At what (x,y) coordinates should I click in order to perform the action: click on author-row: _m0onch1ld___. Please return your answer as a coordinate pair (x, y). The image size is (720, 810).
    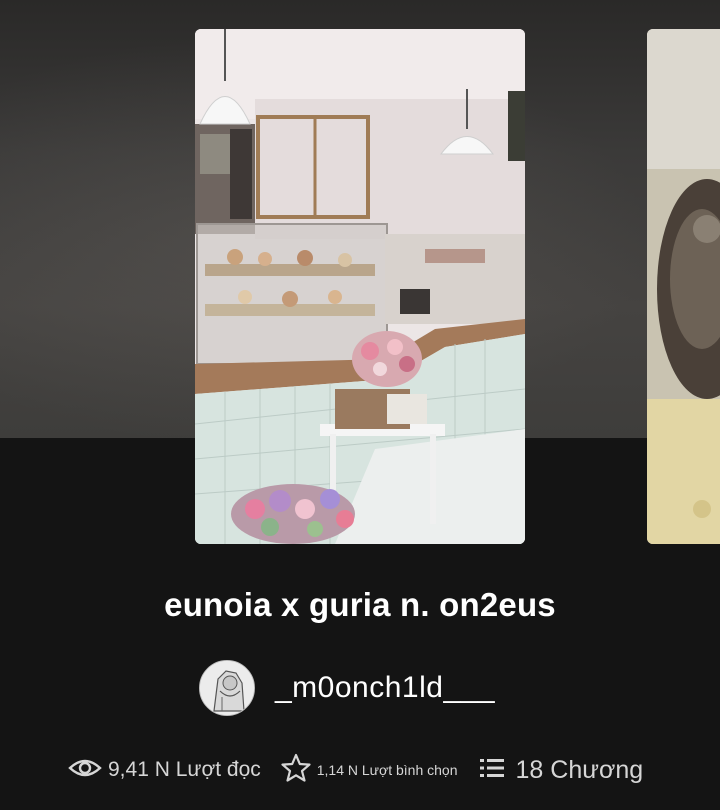
    Looking at the image, I should click on (347, 688).